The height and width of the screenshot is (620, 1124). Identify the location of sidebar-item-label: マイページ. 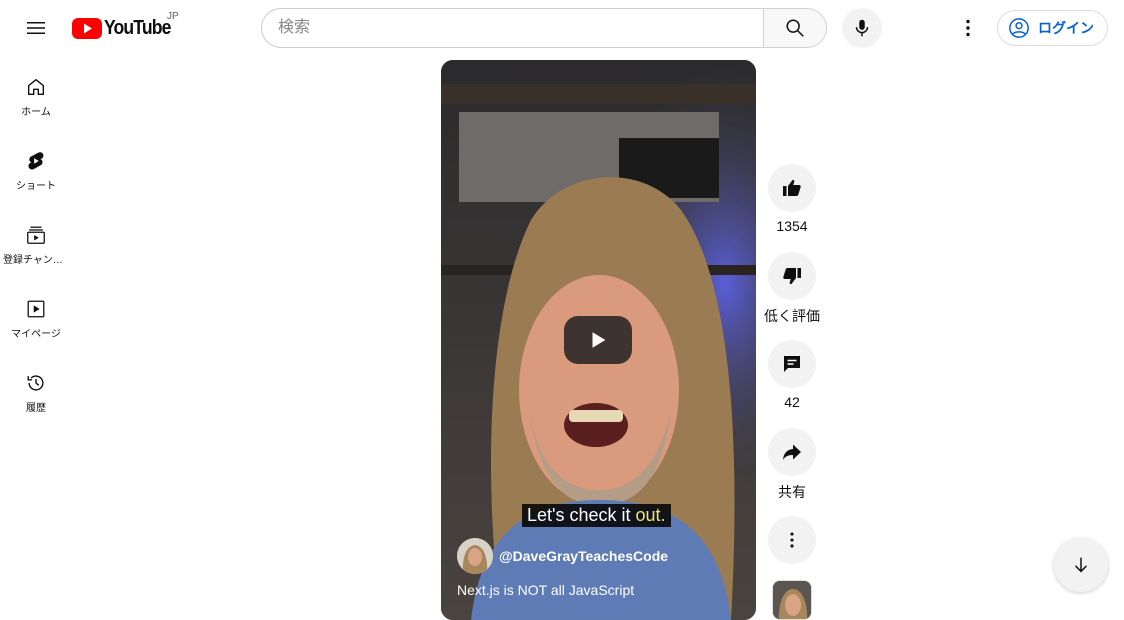
(36, 334).